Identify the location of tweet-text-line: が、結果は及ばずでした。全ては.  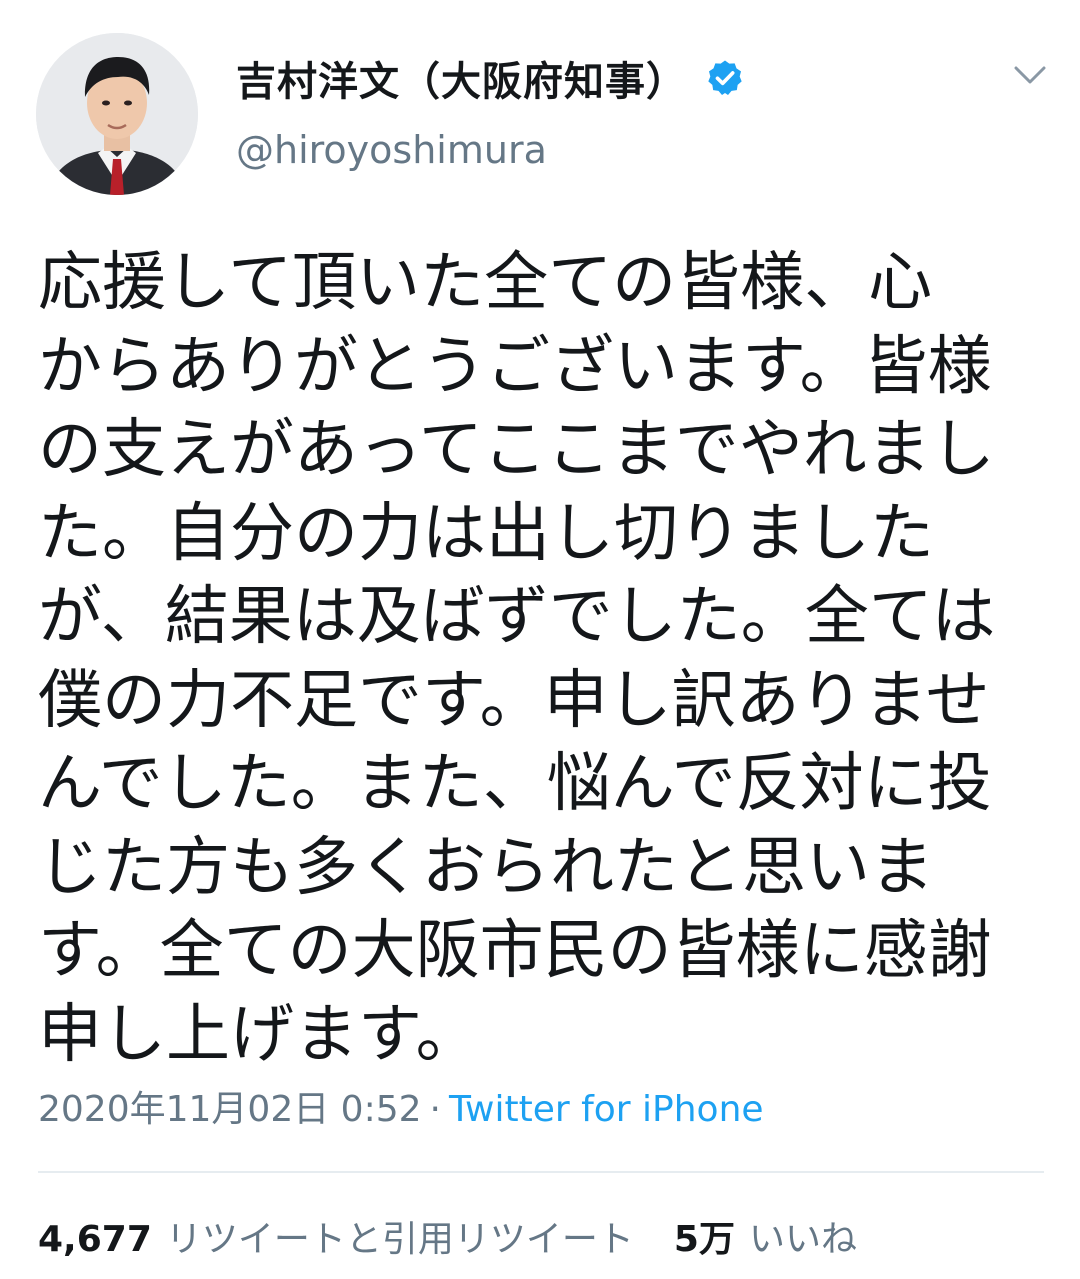
(517, 617).